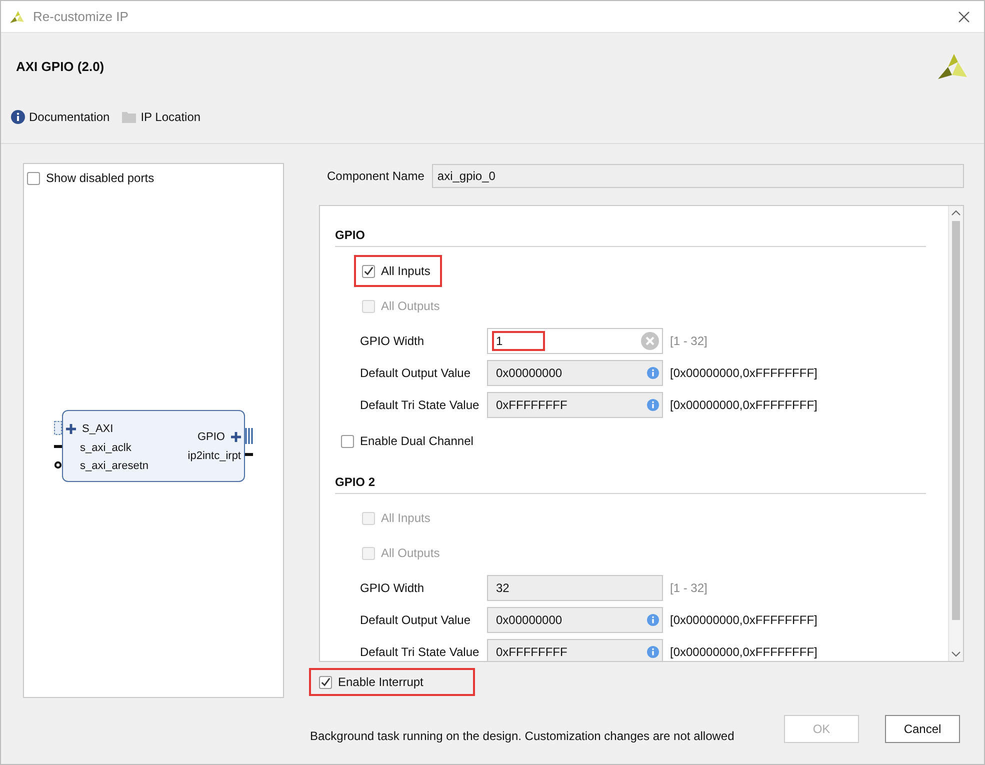 This screenshot has height=765, width=985. What do you see at coordinates (214, 456) in the screenshot?
I see `port-label: ip2intc_irpt` at bounding box center [214, 456].